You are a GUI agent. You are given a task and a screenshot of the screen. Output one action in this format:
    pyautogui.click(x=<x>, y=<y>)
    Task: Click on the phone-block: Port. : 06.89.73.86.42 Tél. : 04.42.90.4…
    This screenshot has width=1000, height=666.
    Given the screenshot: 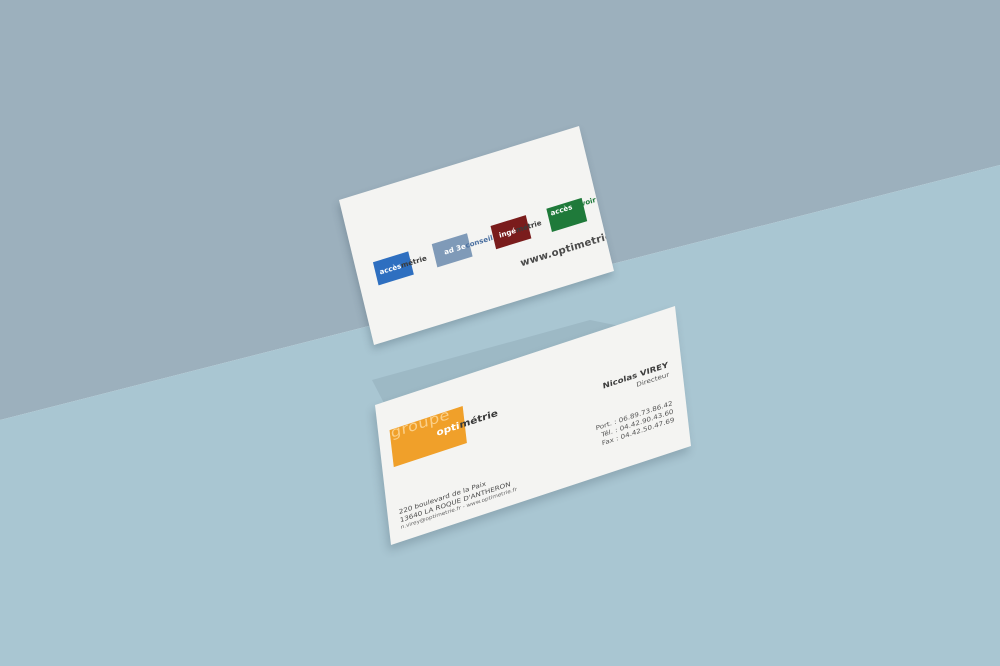 What is the action you would take?
    pyautogui.click(x=635, y=424)
    